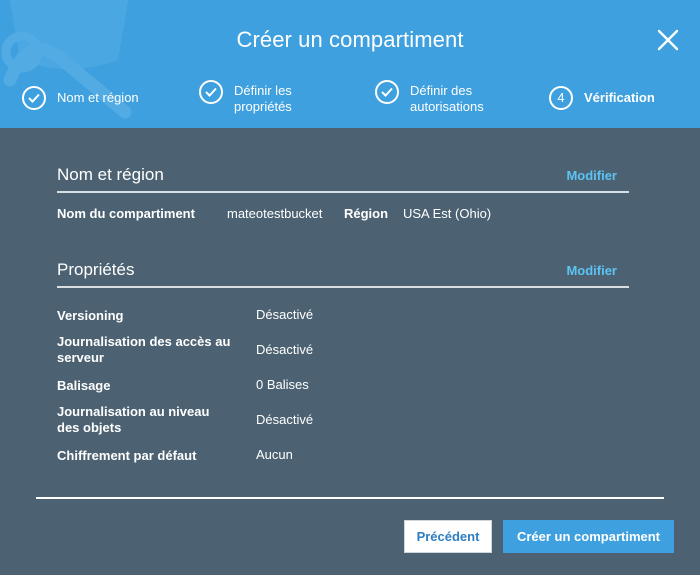 The height and width of the screenshot is (575, 700). Describe the element at coordinates (133, 419) in the screenshot. I see `property-key-object-logging: Journalisation au niveau des objets` at that location.